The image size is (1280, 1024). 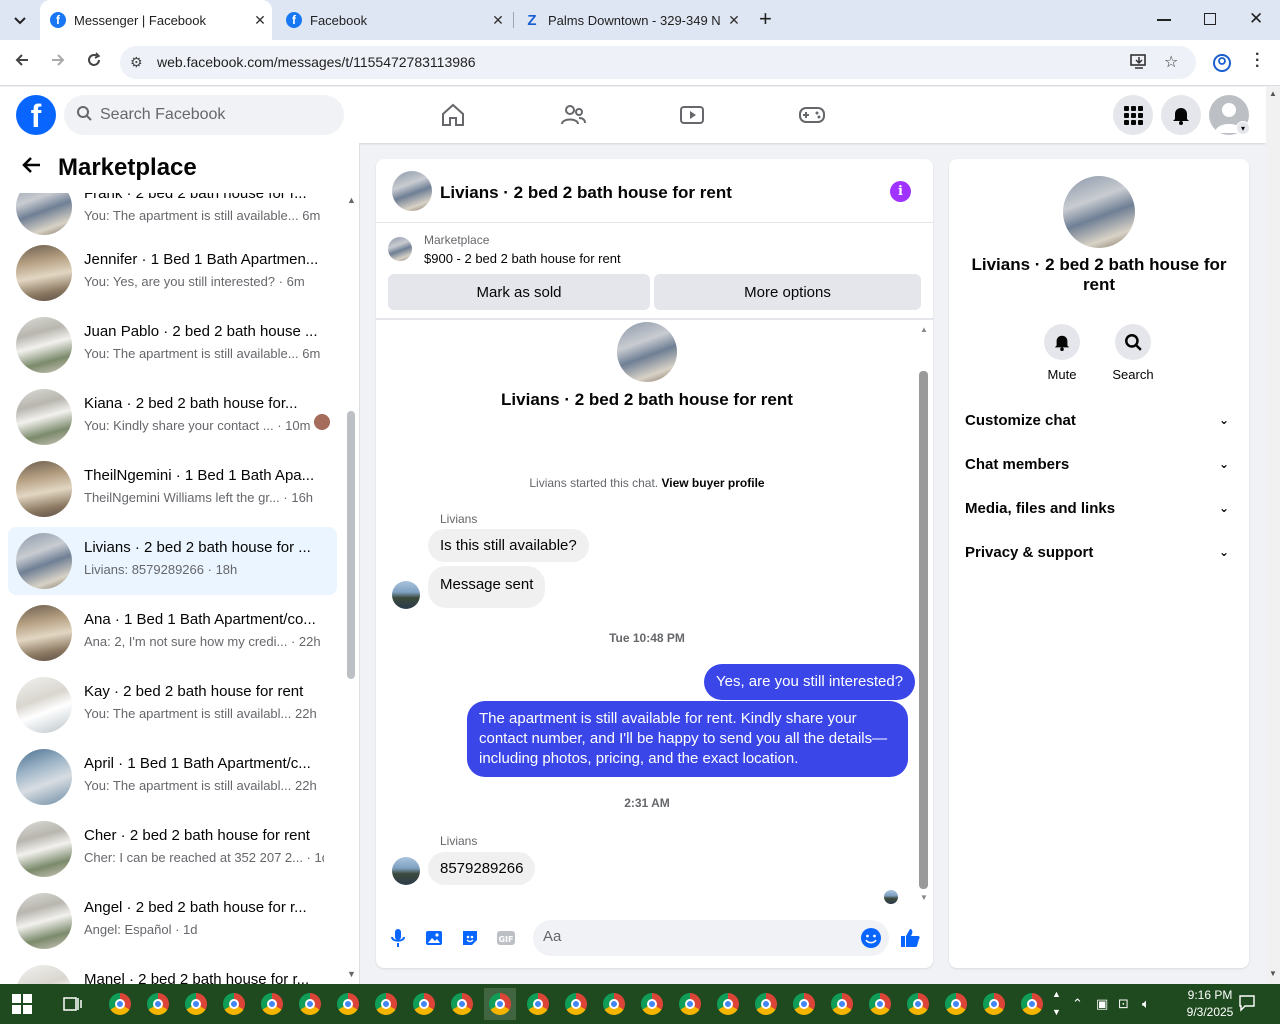 I want to click on video-icon, so click(x=692, y=115).